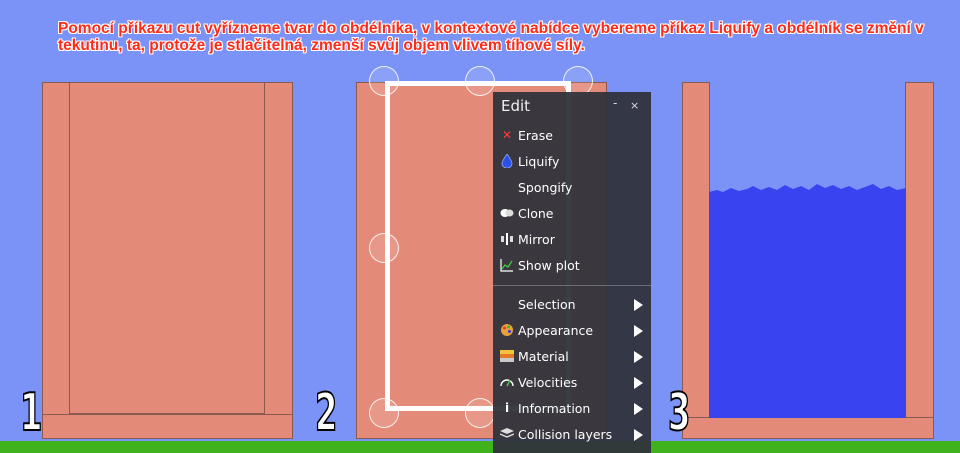  I want to click on menu-item-liquify: Liquify, so click(572, 162).